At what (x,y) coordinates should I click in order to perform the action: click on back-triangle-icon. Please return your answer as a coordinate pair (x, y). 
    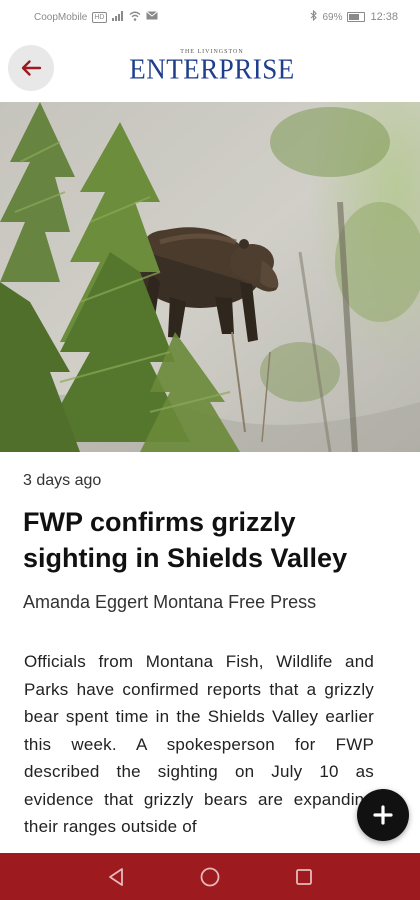
    Looking at the image, I should click on (116, 876).